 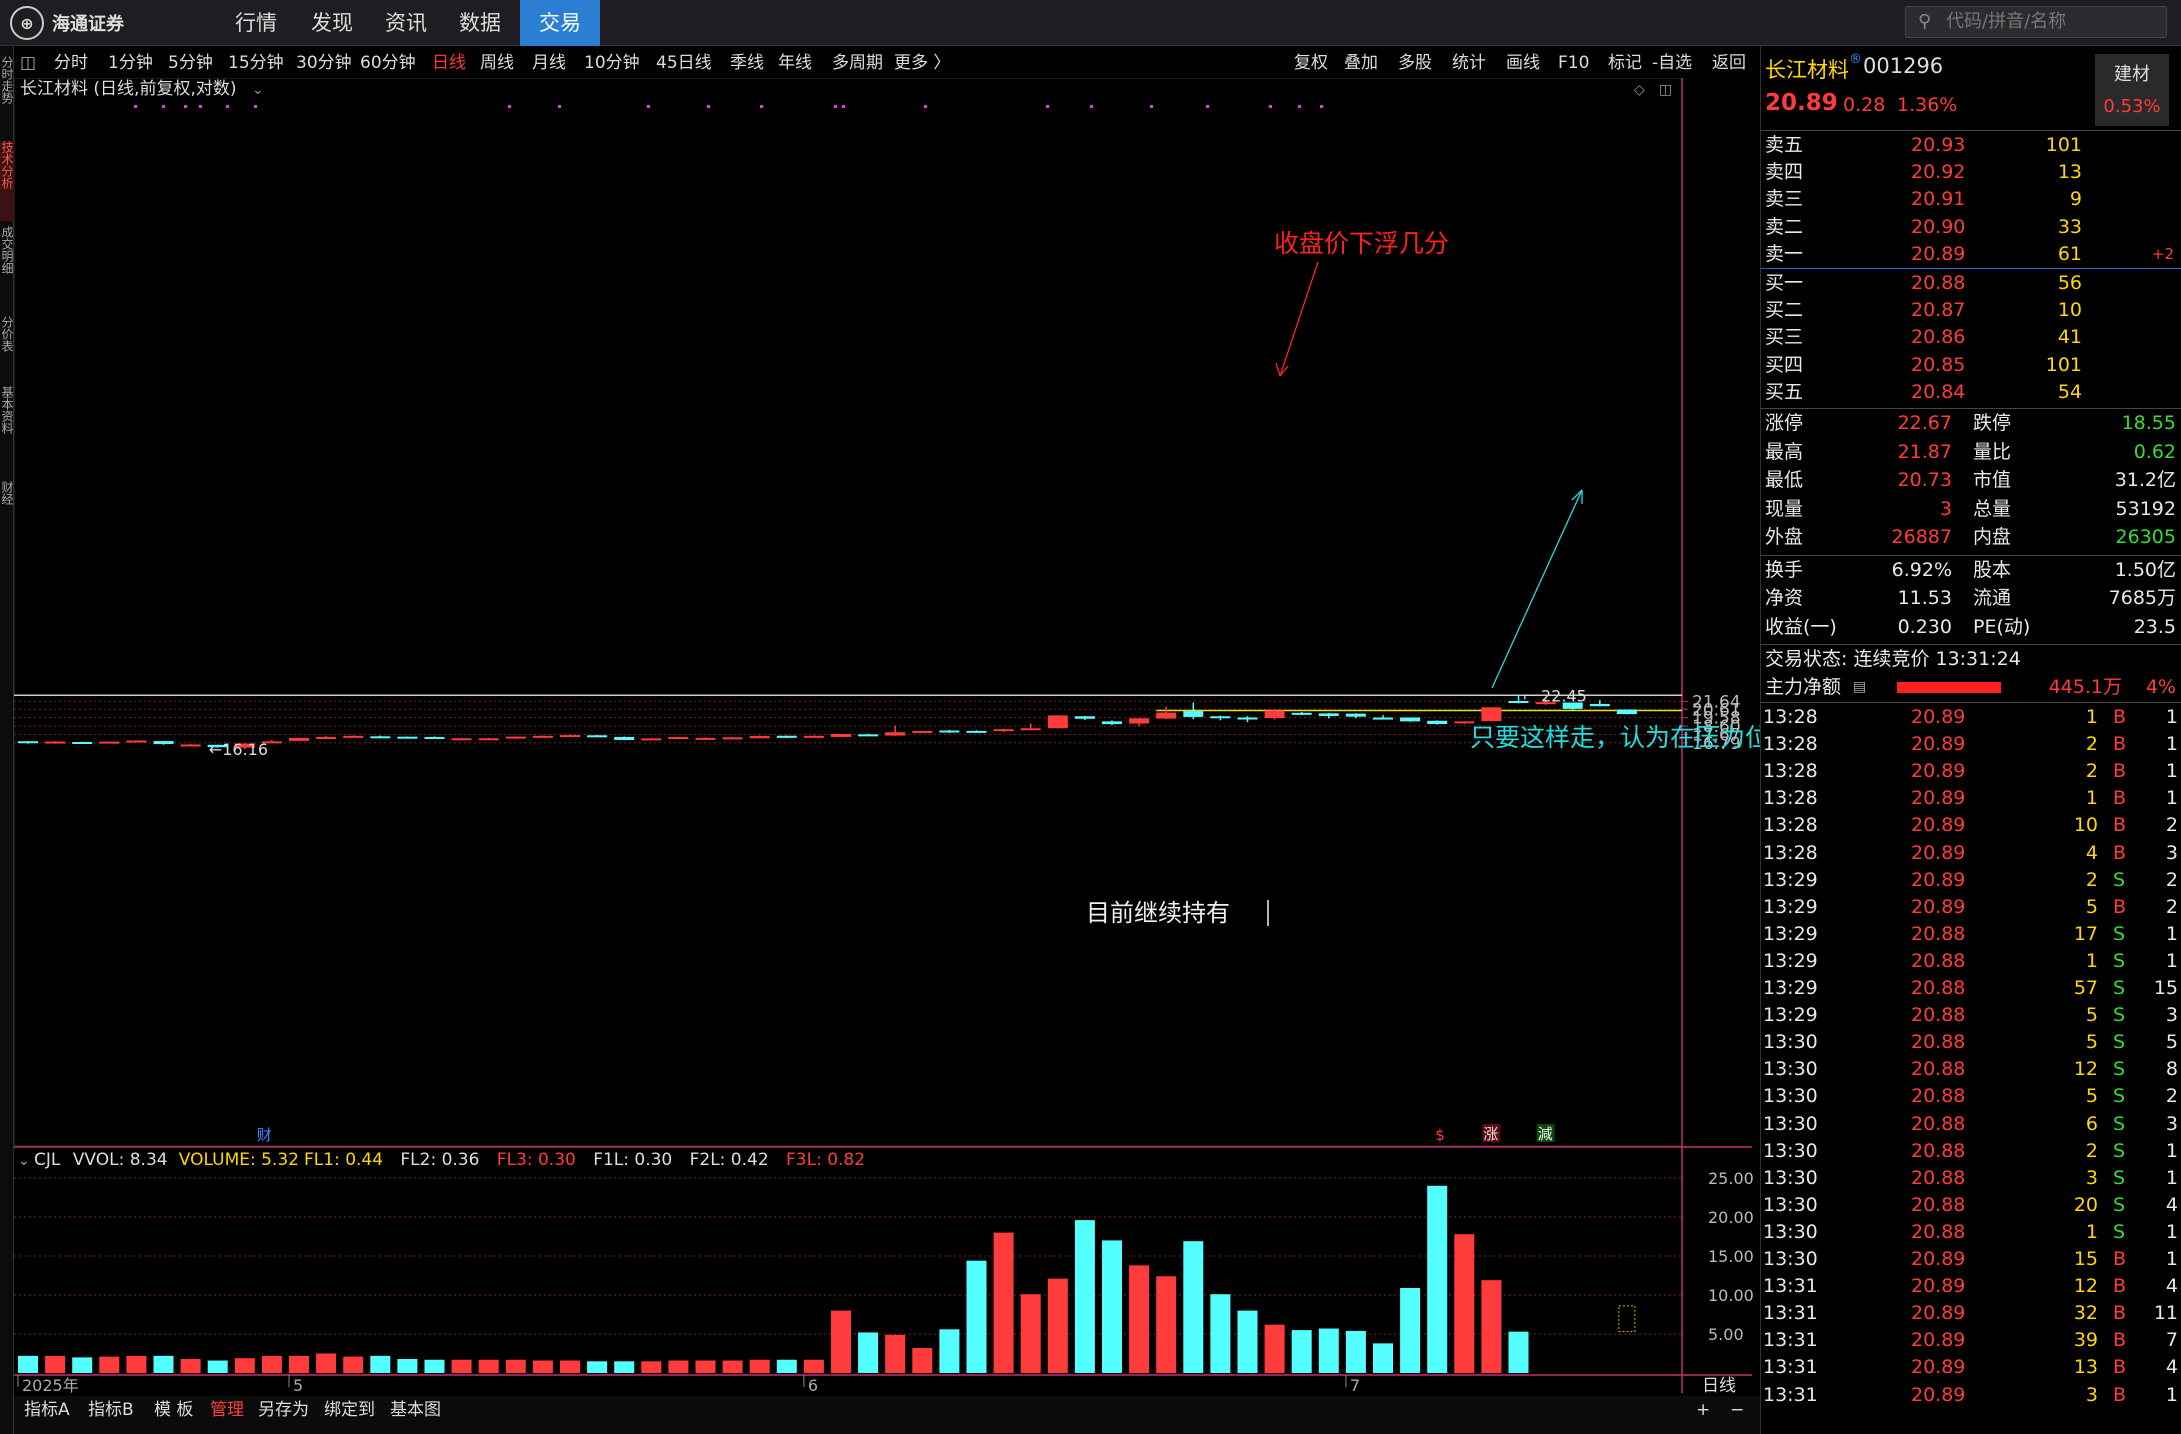 What do you see at coordinates (71, 63) in the screenshot?
I see `period-btn-0: 分时` at bounding box center [71, 63].